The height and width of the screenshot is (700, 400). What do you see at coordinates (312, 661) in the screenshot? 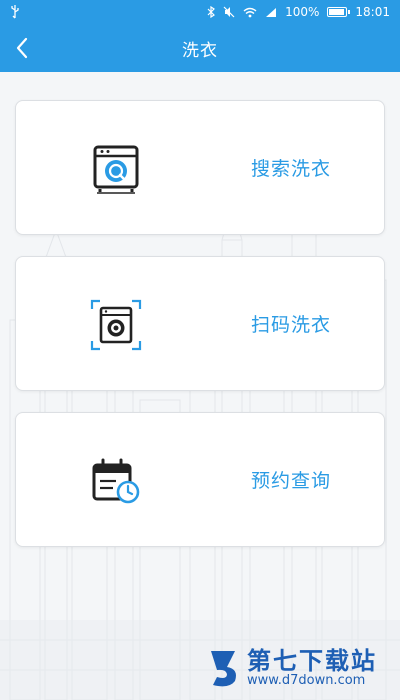
I see `watermark-main: 第七下载站` at bounding box center [312, 661].